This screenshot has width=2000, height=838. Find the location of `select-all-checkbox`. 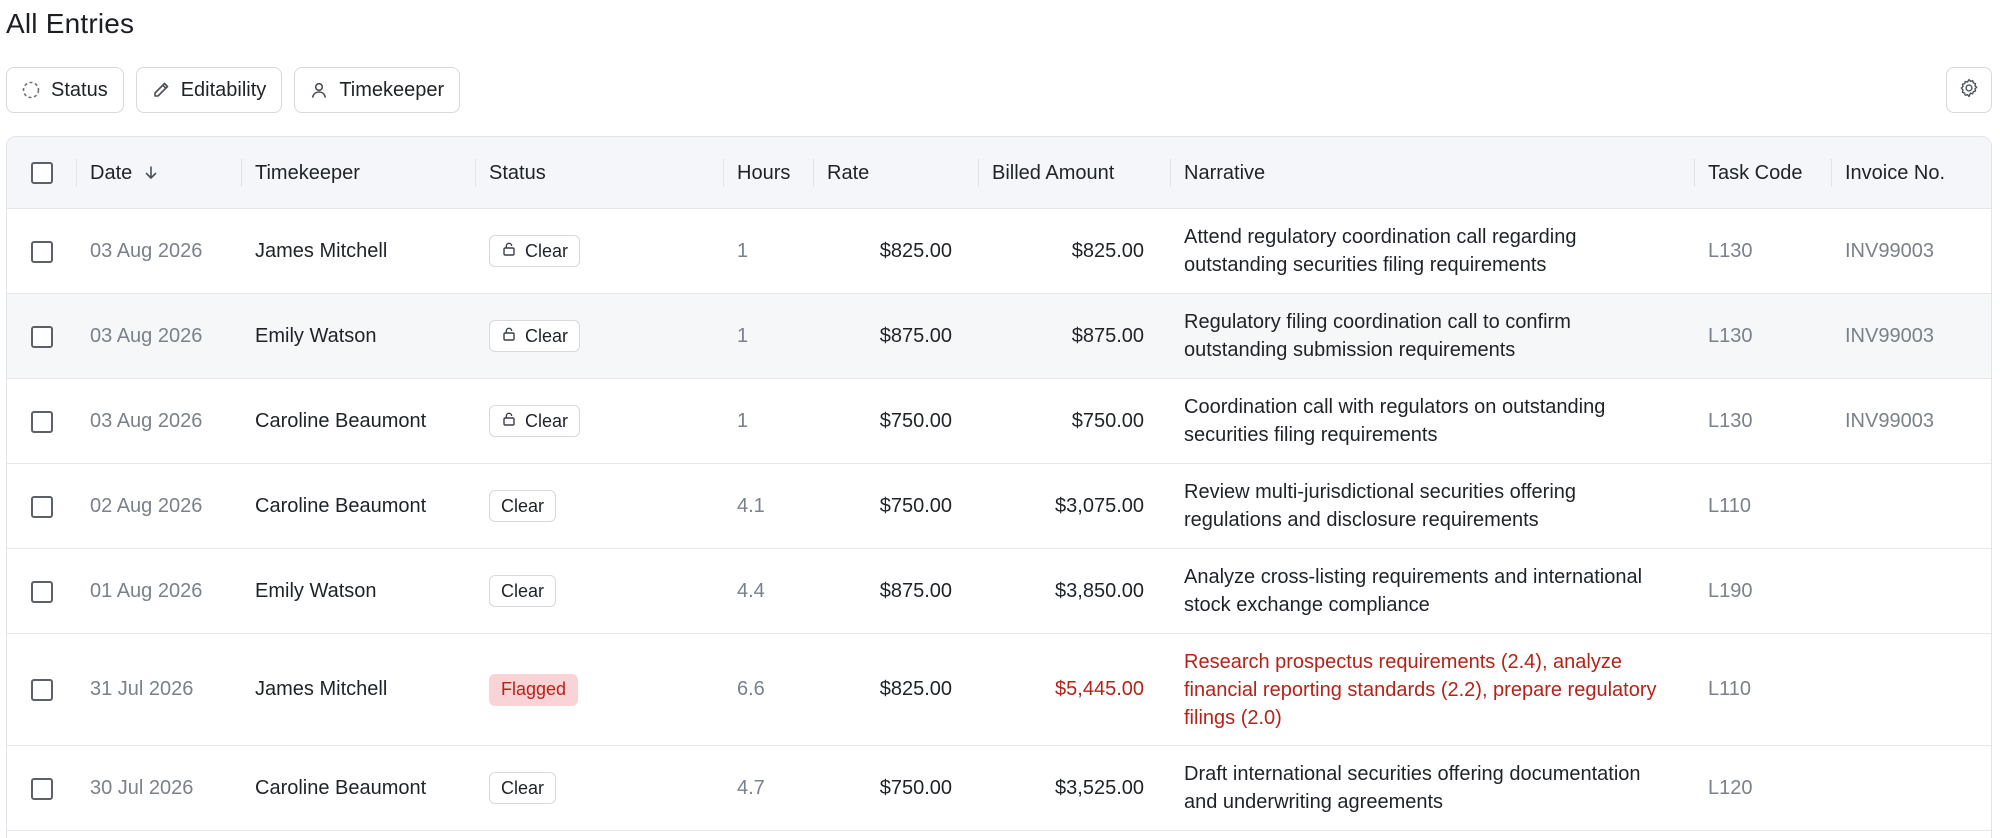

select-all-checkbox is located at coordinates (42, 173).